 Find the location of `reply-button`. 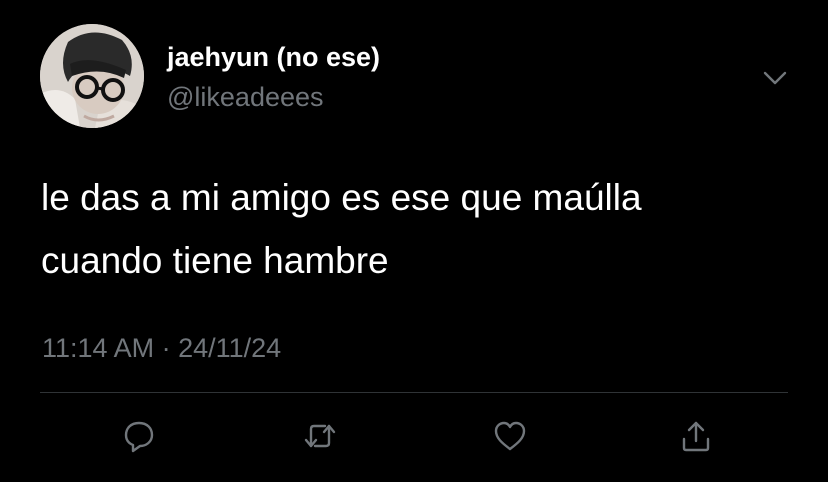

reply-button is located at coordinates (139, 436).